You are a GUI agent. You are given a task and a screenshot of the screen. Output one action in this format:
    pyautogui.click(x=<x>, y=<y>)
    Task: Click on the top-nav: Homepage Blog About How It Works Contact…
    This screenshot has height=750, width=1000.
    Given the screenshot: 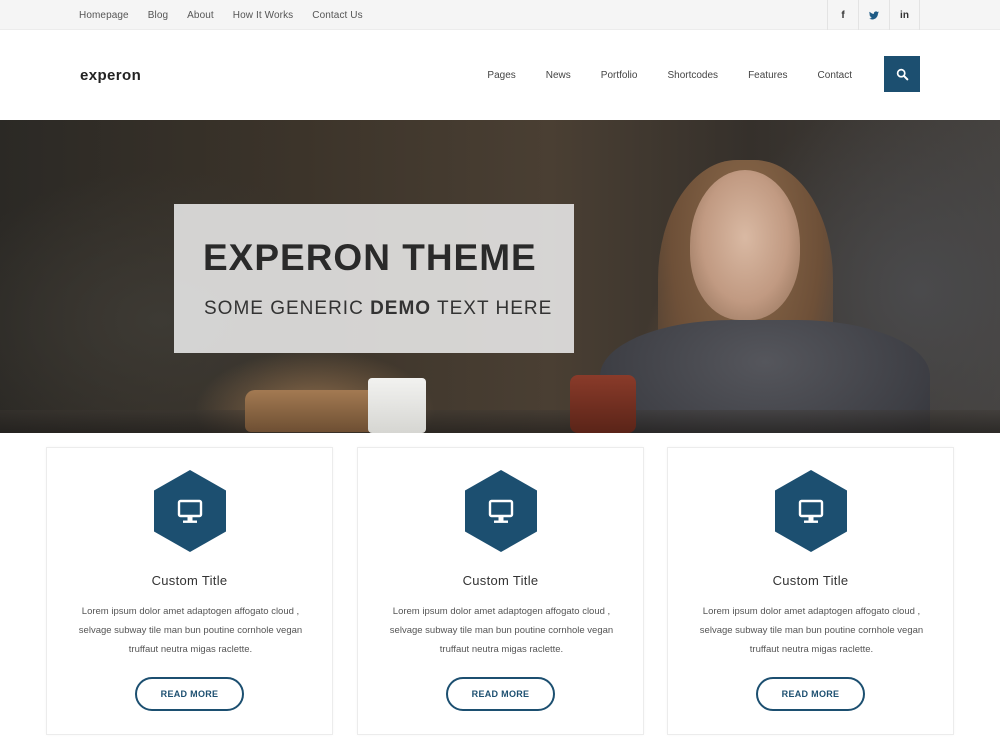 What is the action you would take?
    pyautogui.click(x=230, y=15)
    